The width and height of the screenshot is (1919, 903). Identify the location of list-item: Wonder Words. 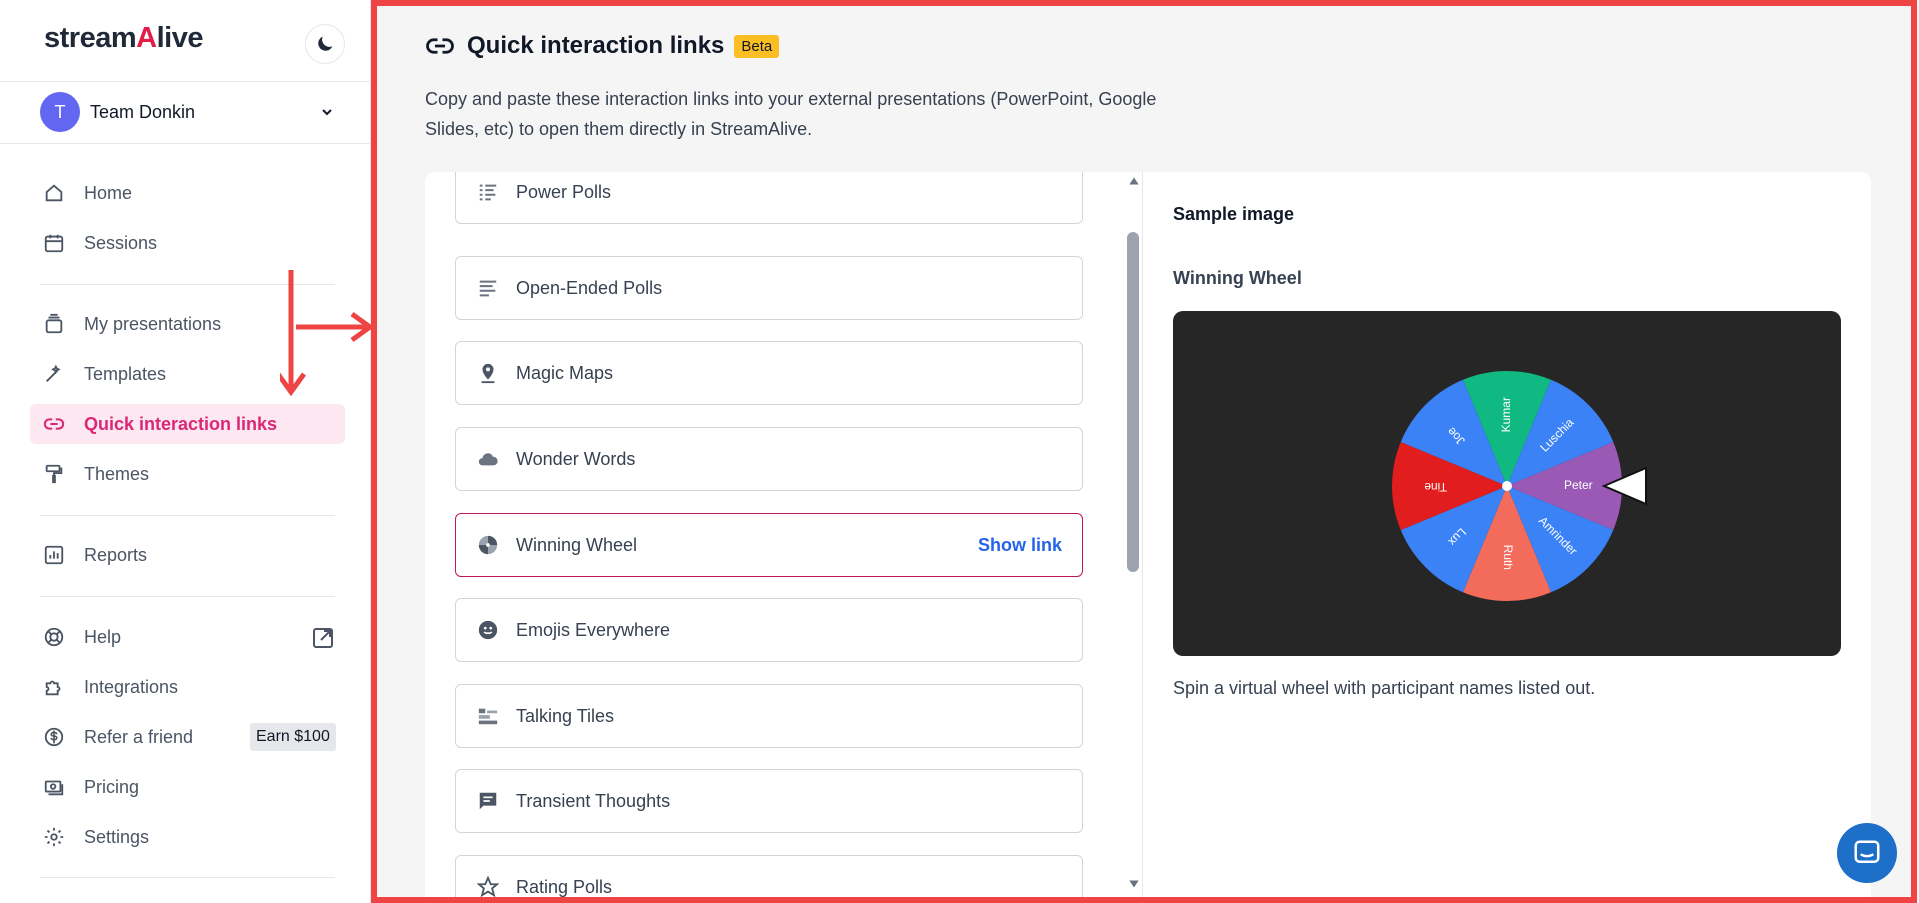
(769, 459).